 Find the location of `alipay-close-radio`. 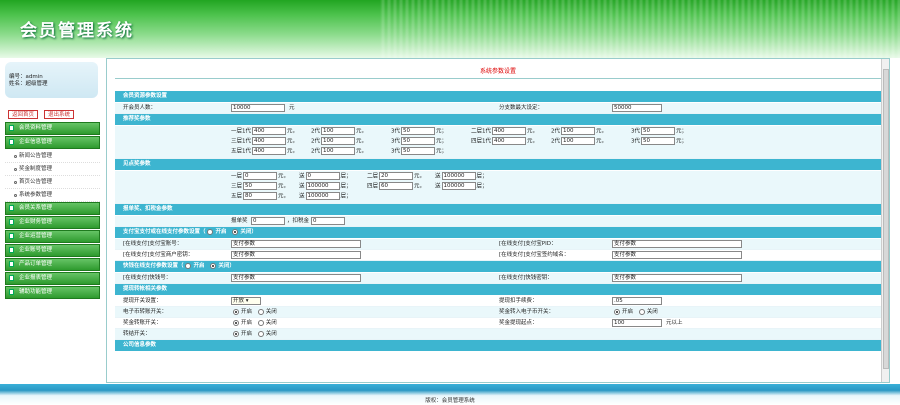

alipay-close-radio is located at coordinates (235, 231).